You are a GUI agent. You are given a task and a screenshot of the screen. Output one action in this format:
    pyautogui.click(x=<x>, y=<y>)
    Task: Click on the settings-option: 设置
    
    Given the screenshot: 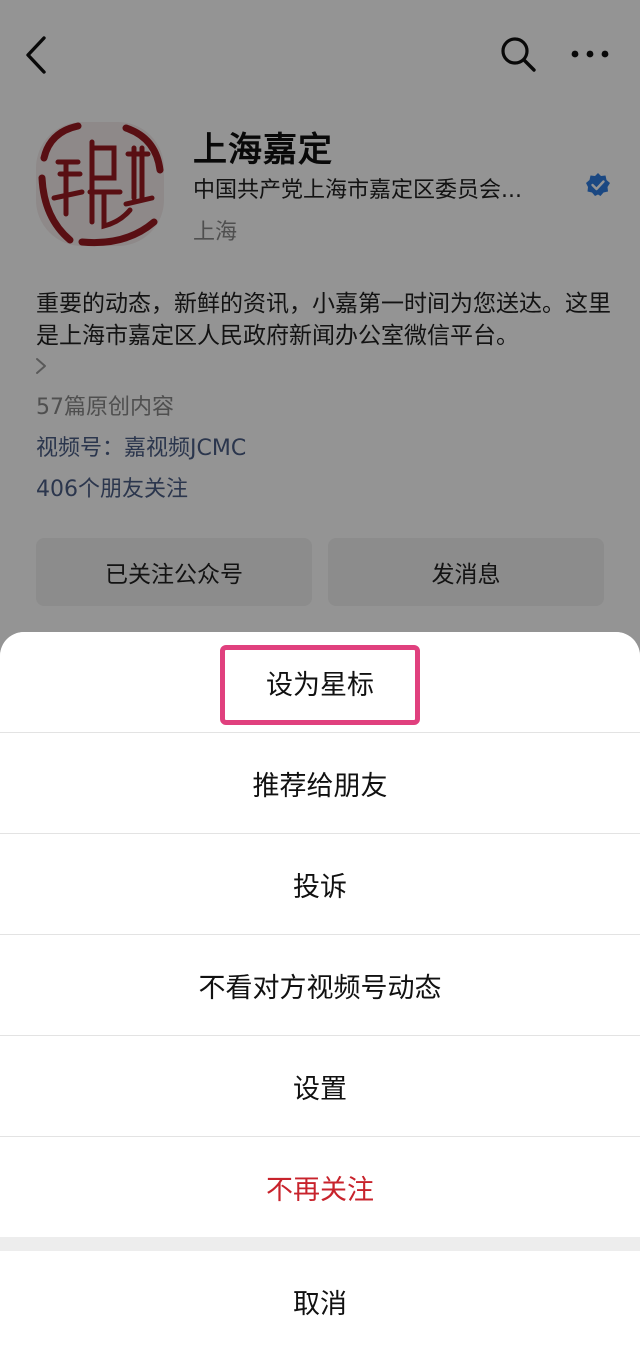 What is the action you would take?
    pyautogui.click(x=320, y=1086)
    